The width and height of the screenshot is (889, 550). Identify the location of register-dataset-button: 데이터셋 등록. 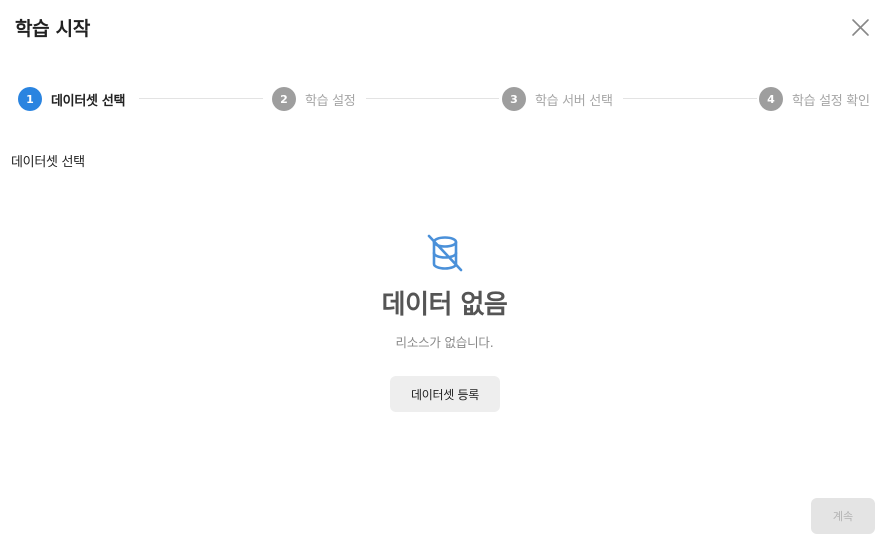
(445, 394).